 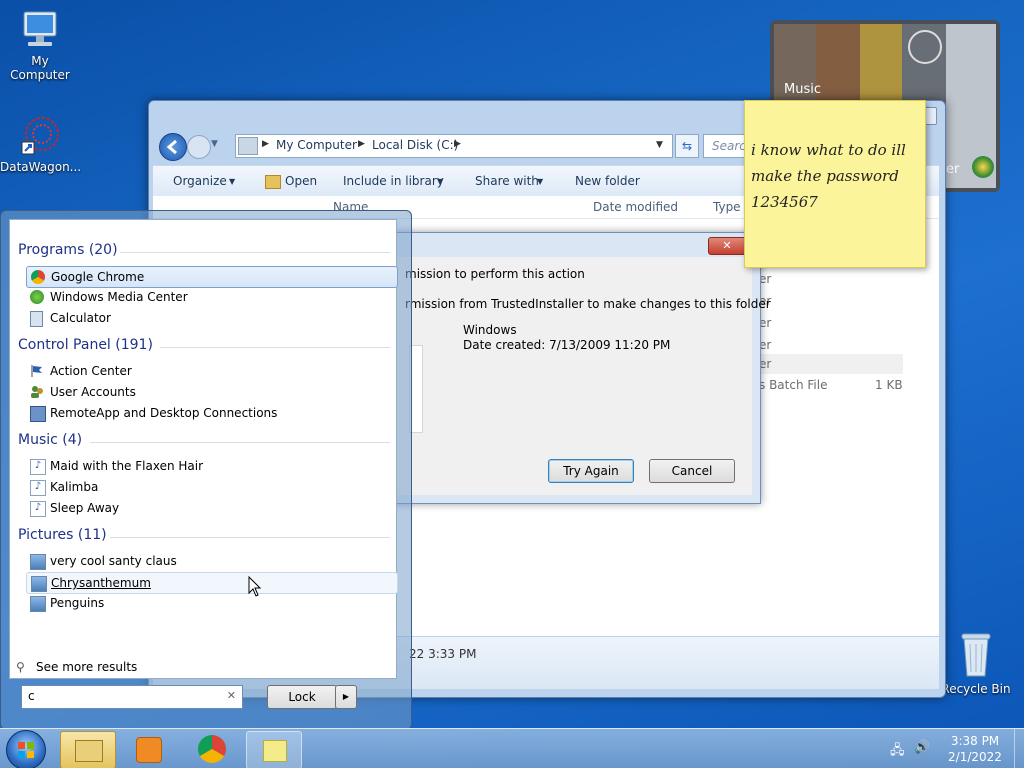 I want to click on group-title-pictures: Pictures (11), so click(x=62, y=535).